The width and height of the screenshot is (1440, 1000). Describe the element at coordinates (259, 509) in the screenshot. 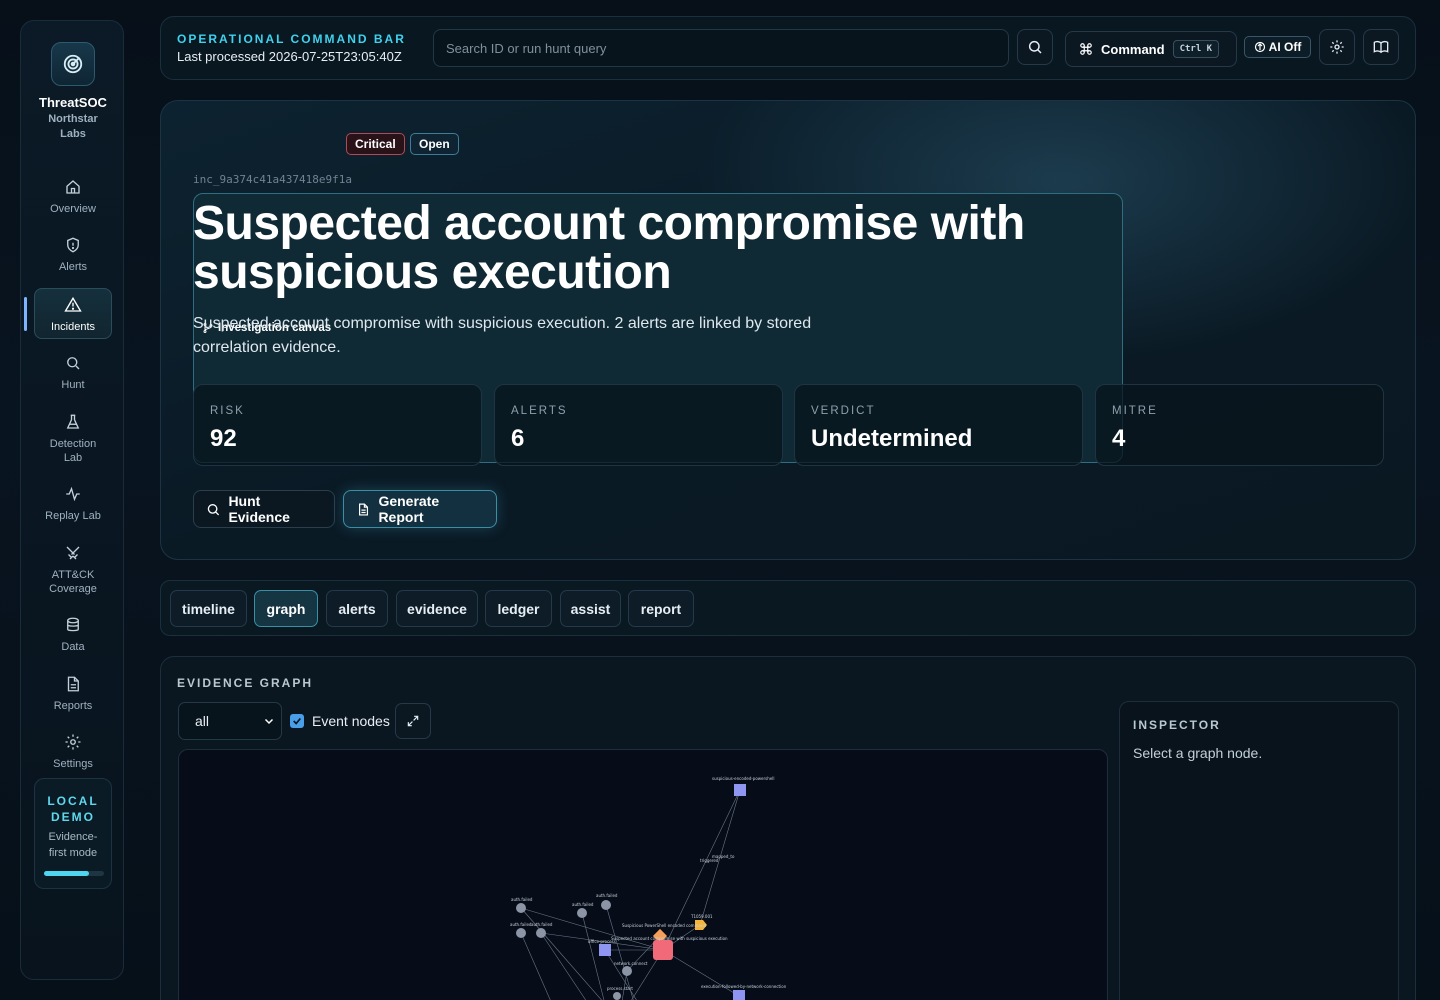

I see `button-label: Hunt Evidence` at that location.